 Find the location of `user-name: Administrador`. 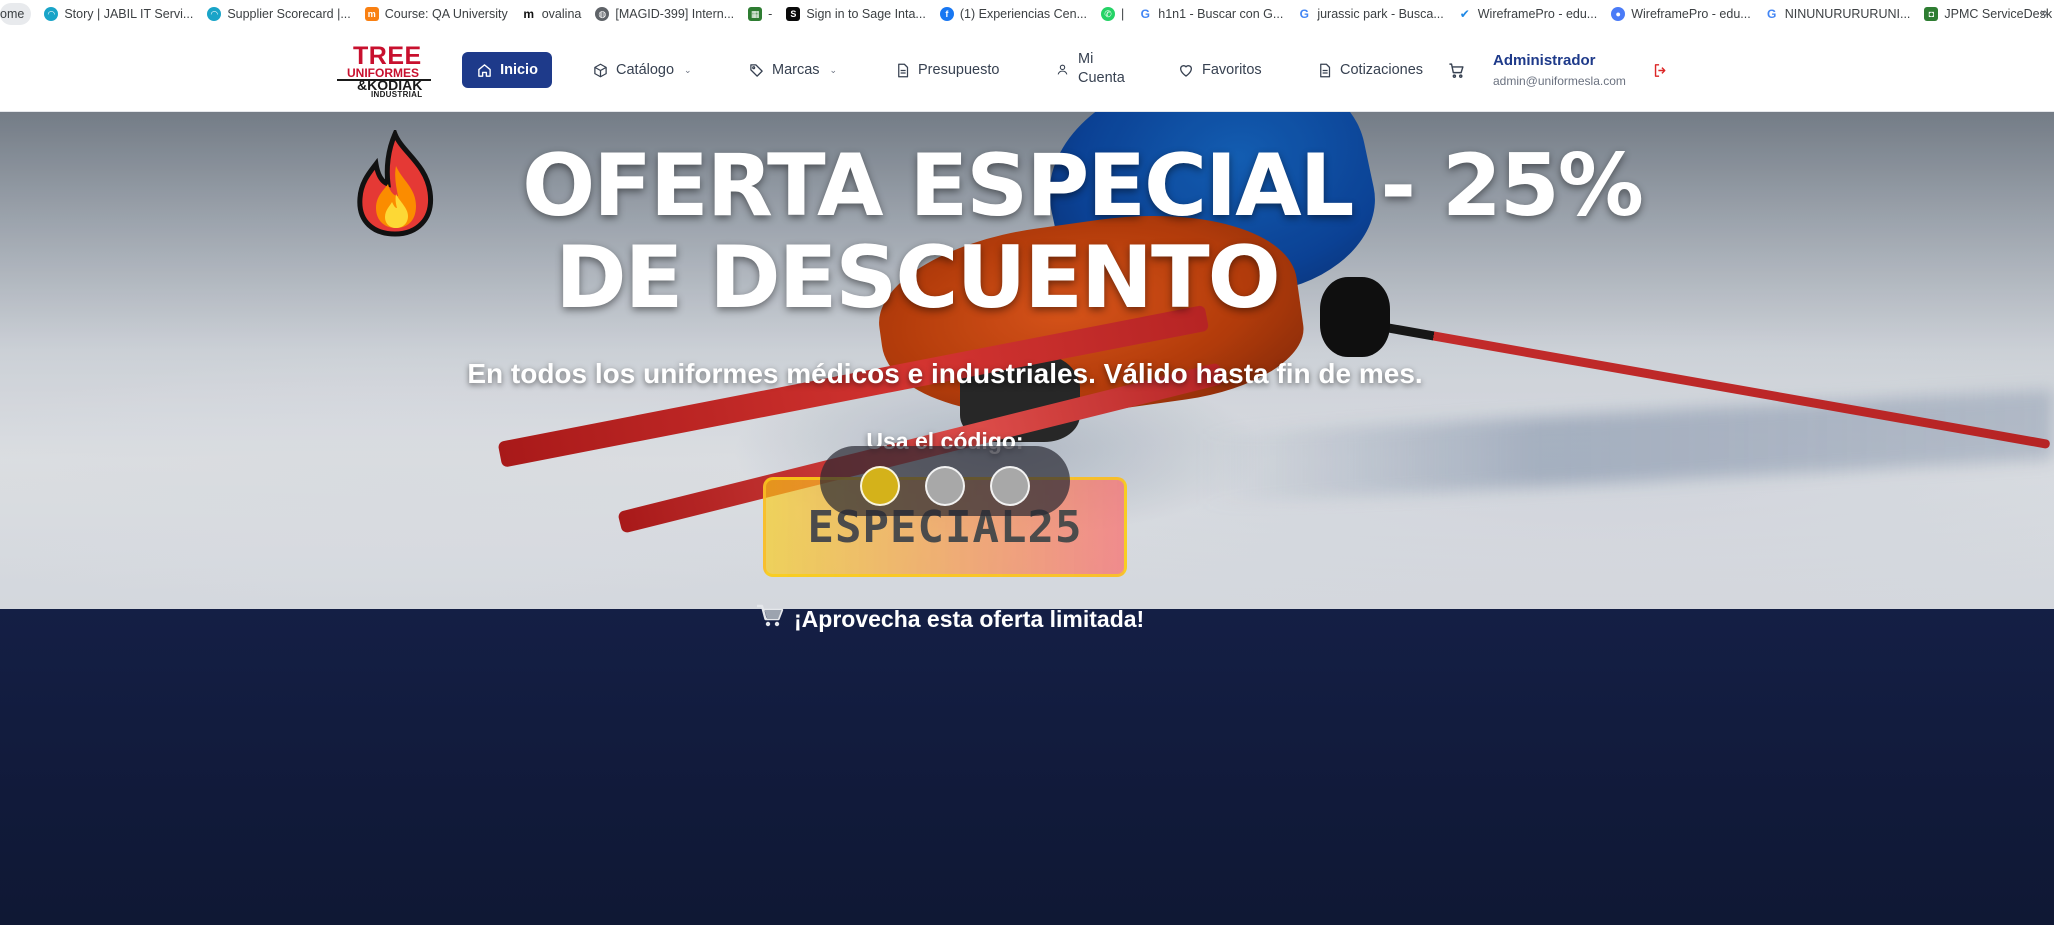

user-name: Administrador is located at coordinates (1544, 60).